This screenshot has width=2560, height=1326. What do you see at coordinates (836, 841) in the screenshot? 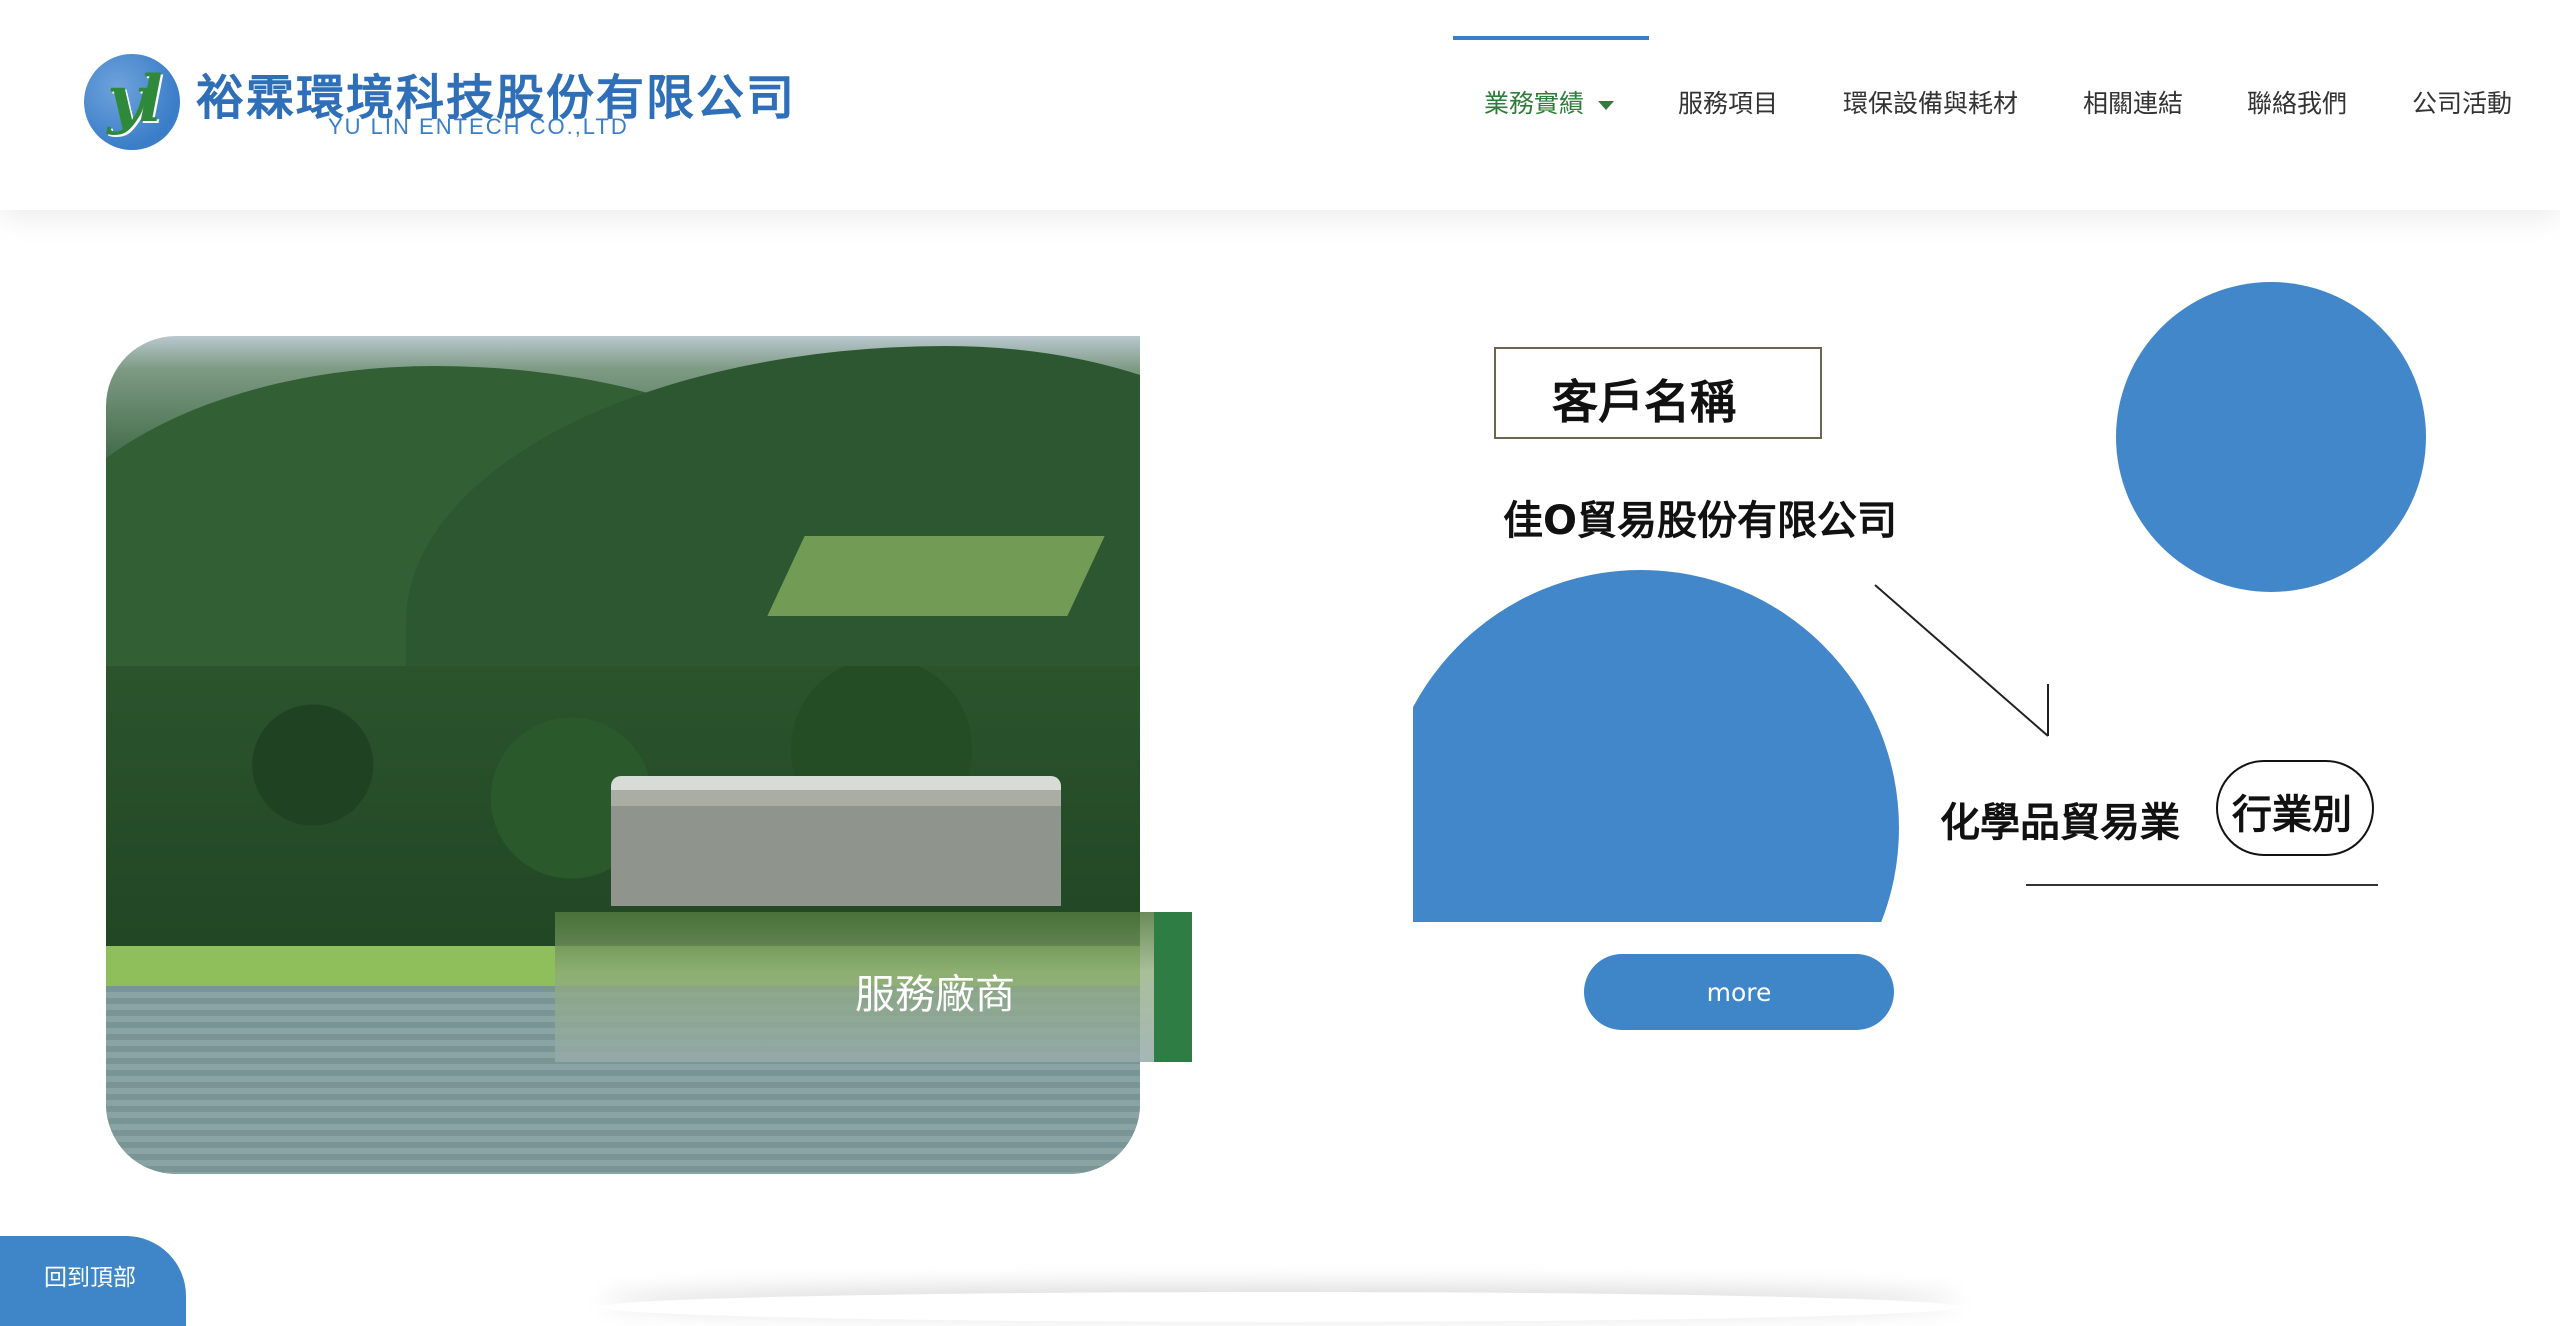
I see `photo-building` at bounding box center [836, 841].